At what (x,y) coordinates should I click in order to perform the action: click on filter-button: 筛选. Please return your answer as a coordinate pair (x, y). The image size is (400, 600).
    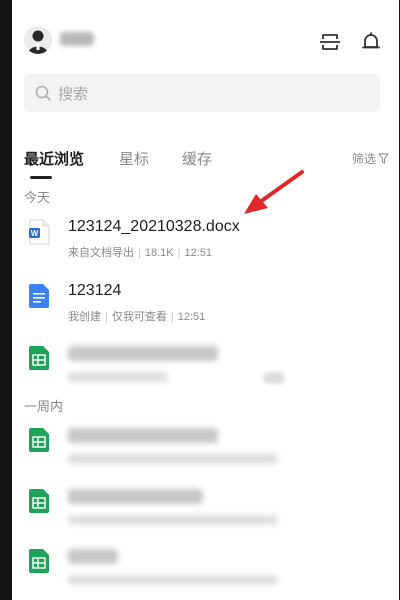
    Looking at the image, I should click on (370, 158).